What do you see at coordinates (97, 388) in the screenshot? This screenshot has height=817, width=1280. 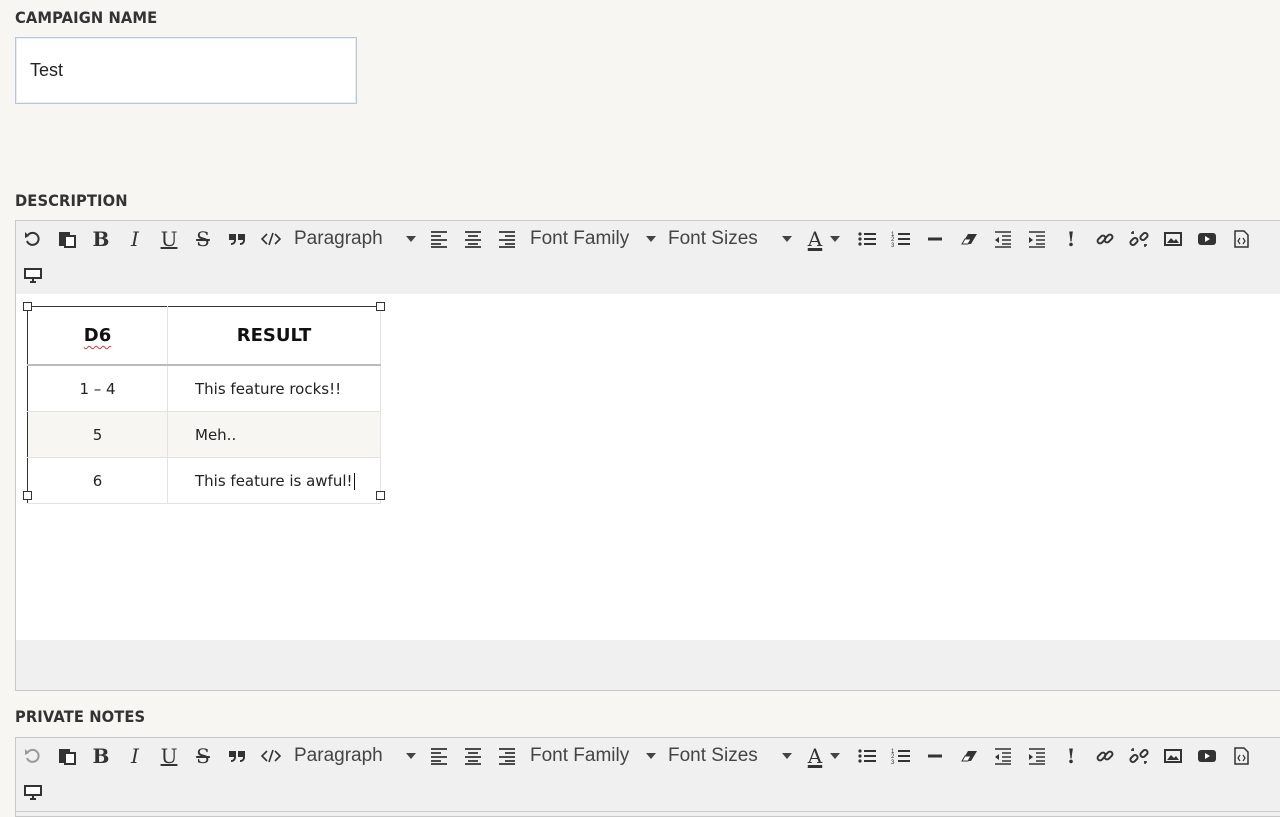 I see `table-cell: 1 – 4` at bounding box center [97, 388].